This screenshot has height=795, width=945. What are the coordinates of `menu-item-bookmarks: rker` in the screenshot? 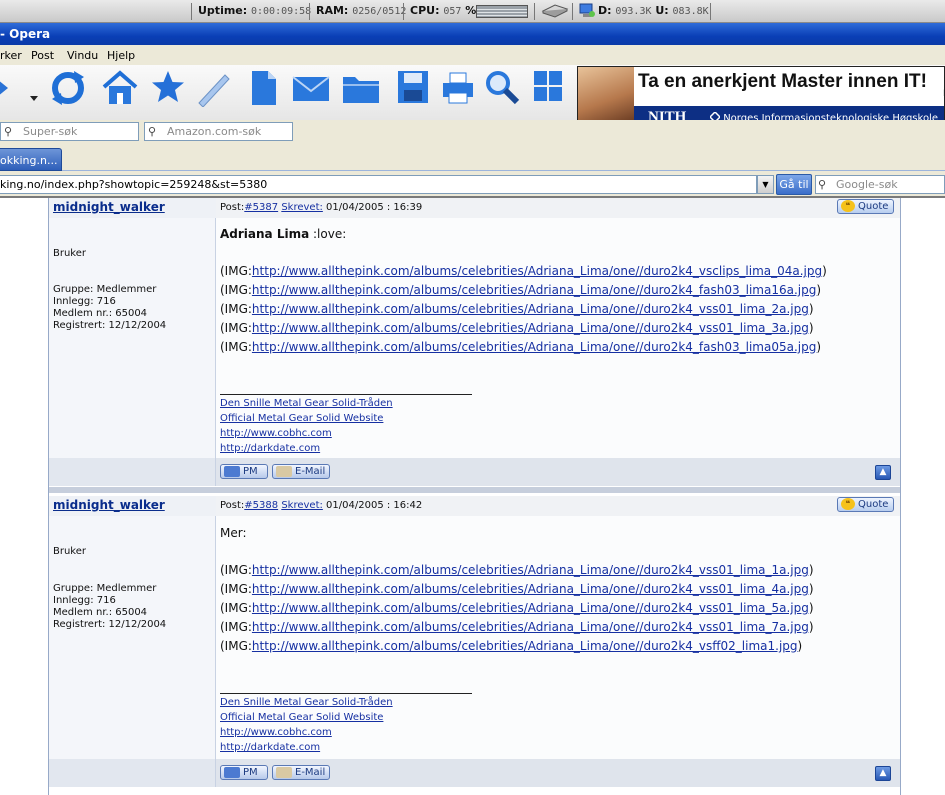 It's located at (11, 55).